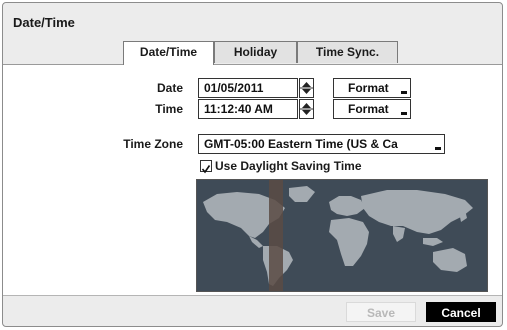 The height and width of the screenshot is (330, 507). I want to click on checkmark-icon, so click(206, 169).